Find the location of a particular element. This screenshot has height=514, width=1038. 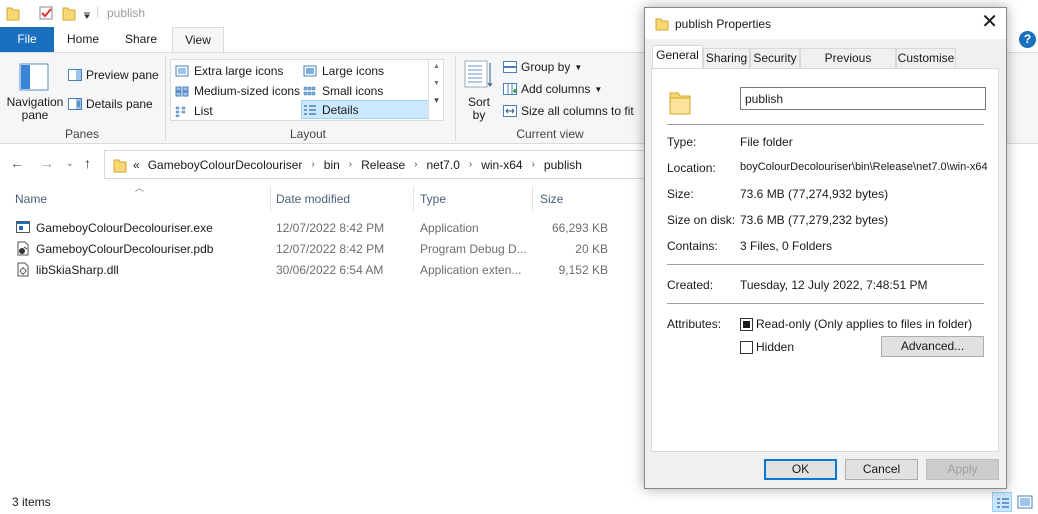

tab-share: Share is located at coordinates (141, 39).